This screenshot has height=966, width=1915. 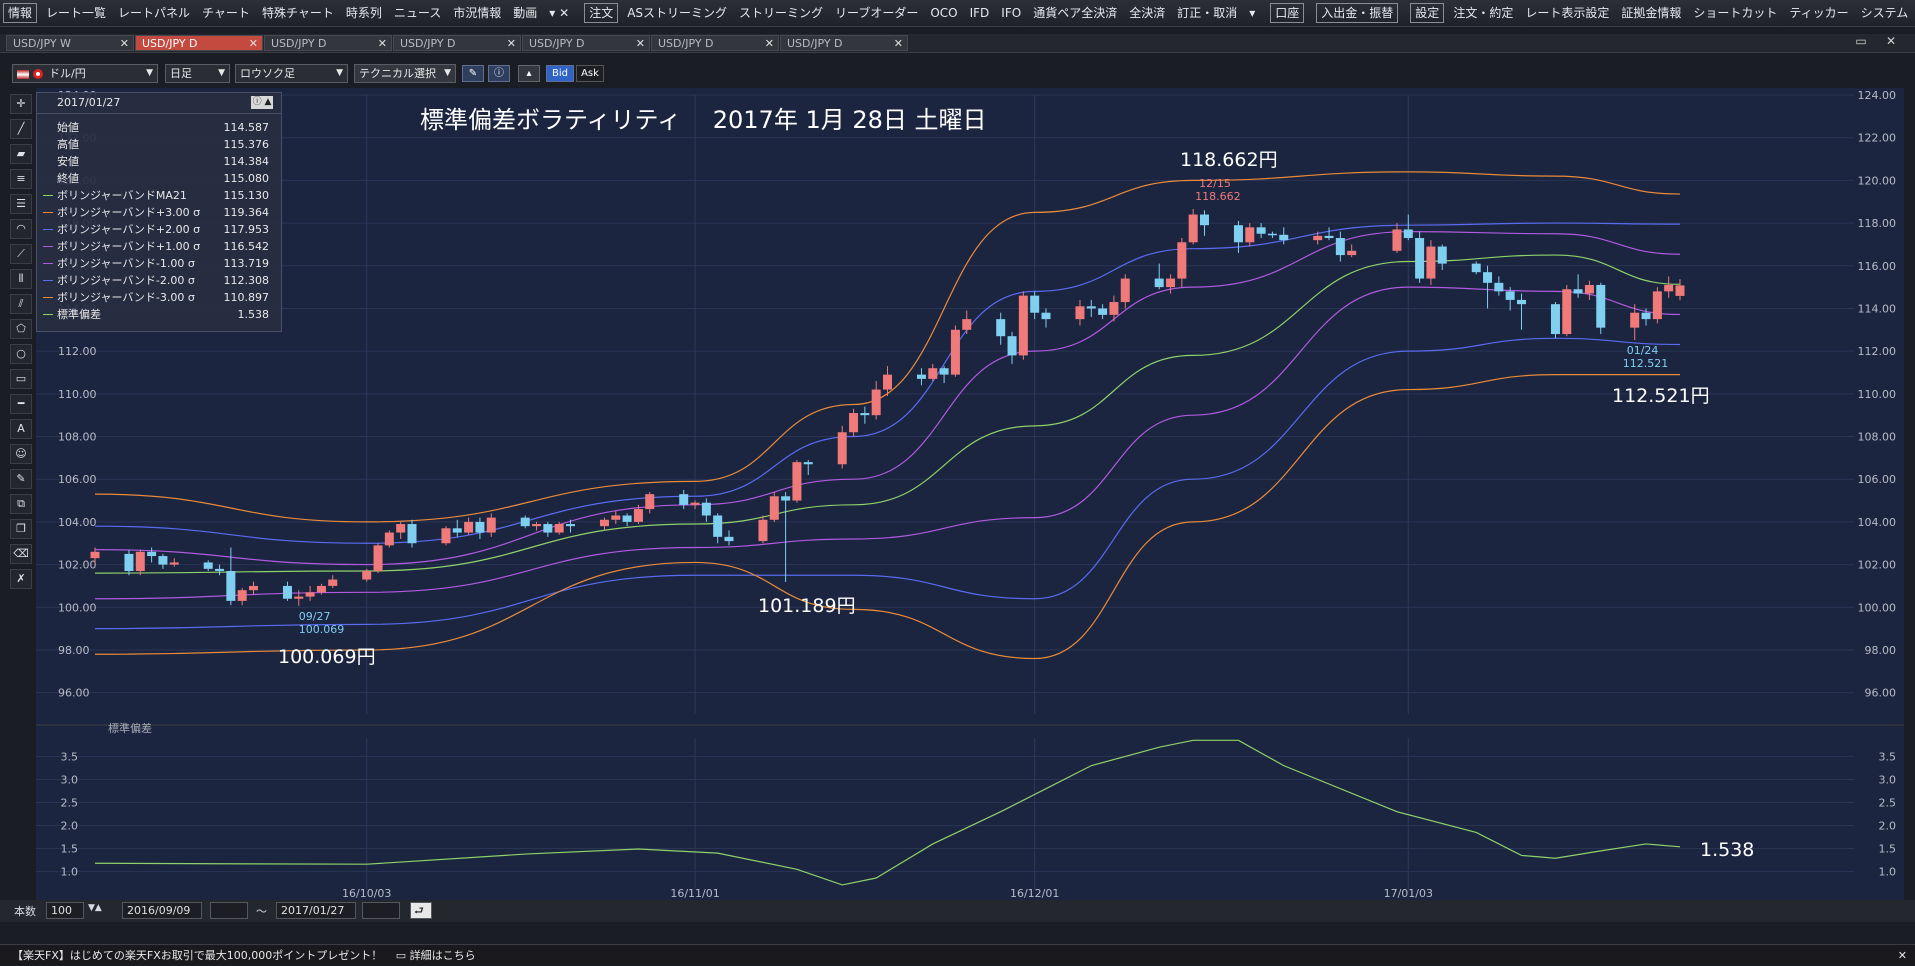 I want to click on y-tick-label: 98.00, so click(x=1881, y=650).